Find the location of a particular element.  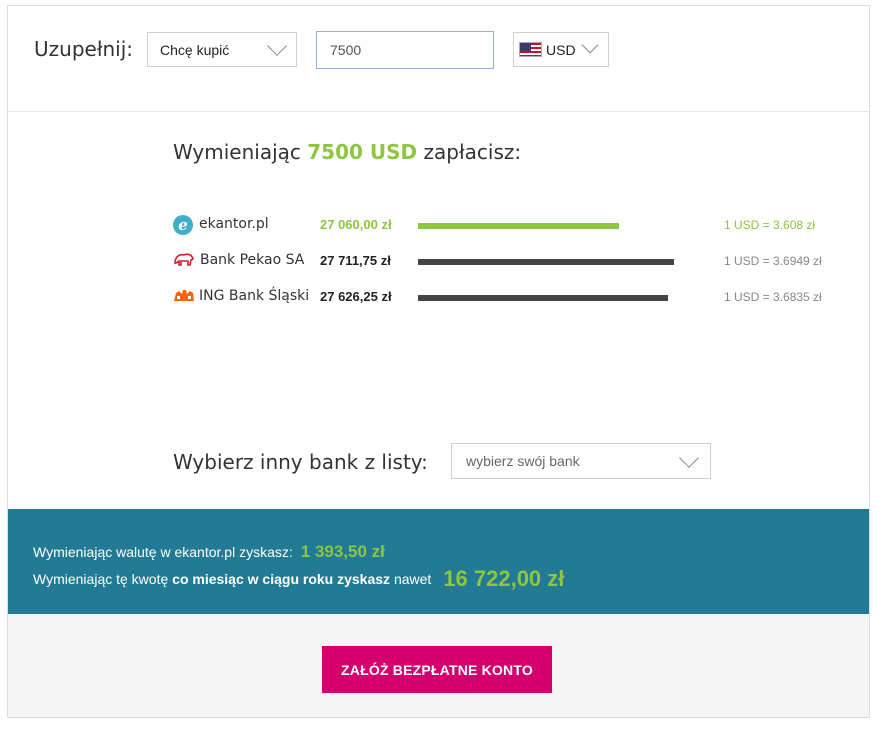

currency-select: USD is located at coordinates (561, 49).